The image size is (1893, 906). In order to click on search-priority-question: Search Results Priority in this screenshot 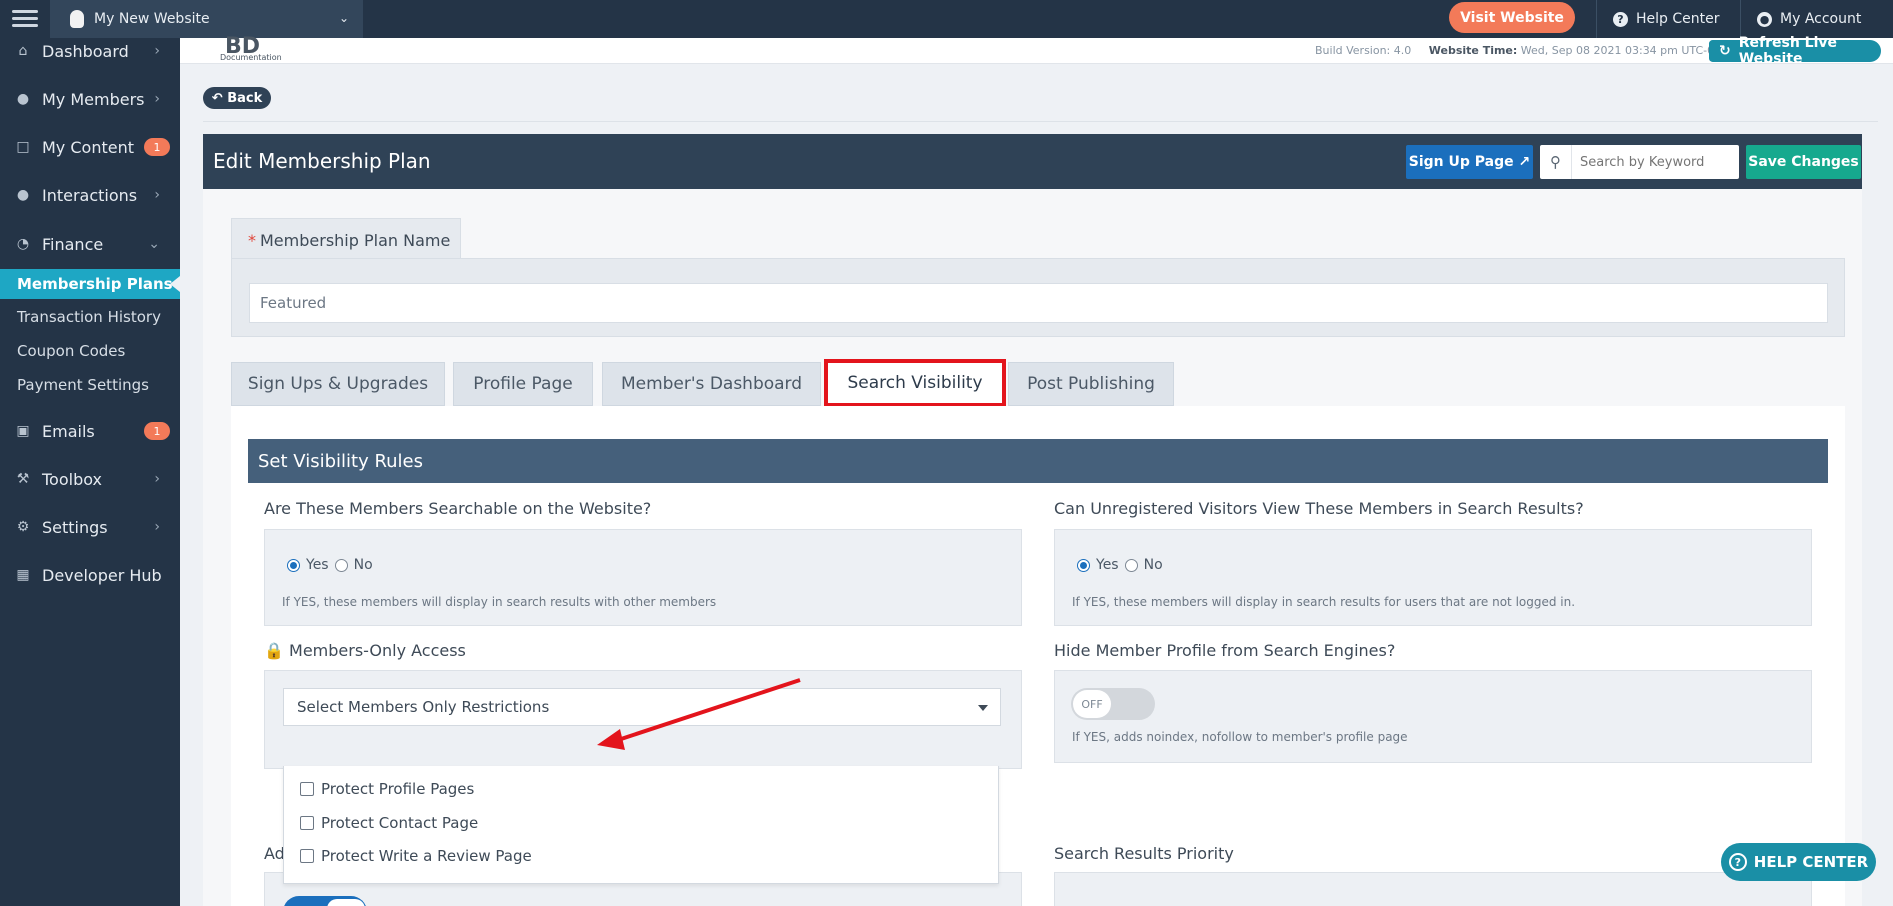, I will do `click(1144, 853)`.